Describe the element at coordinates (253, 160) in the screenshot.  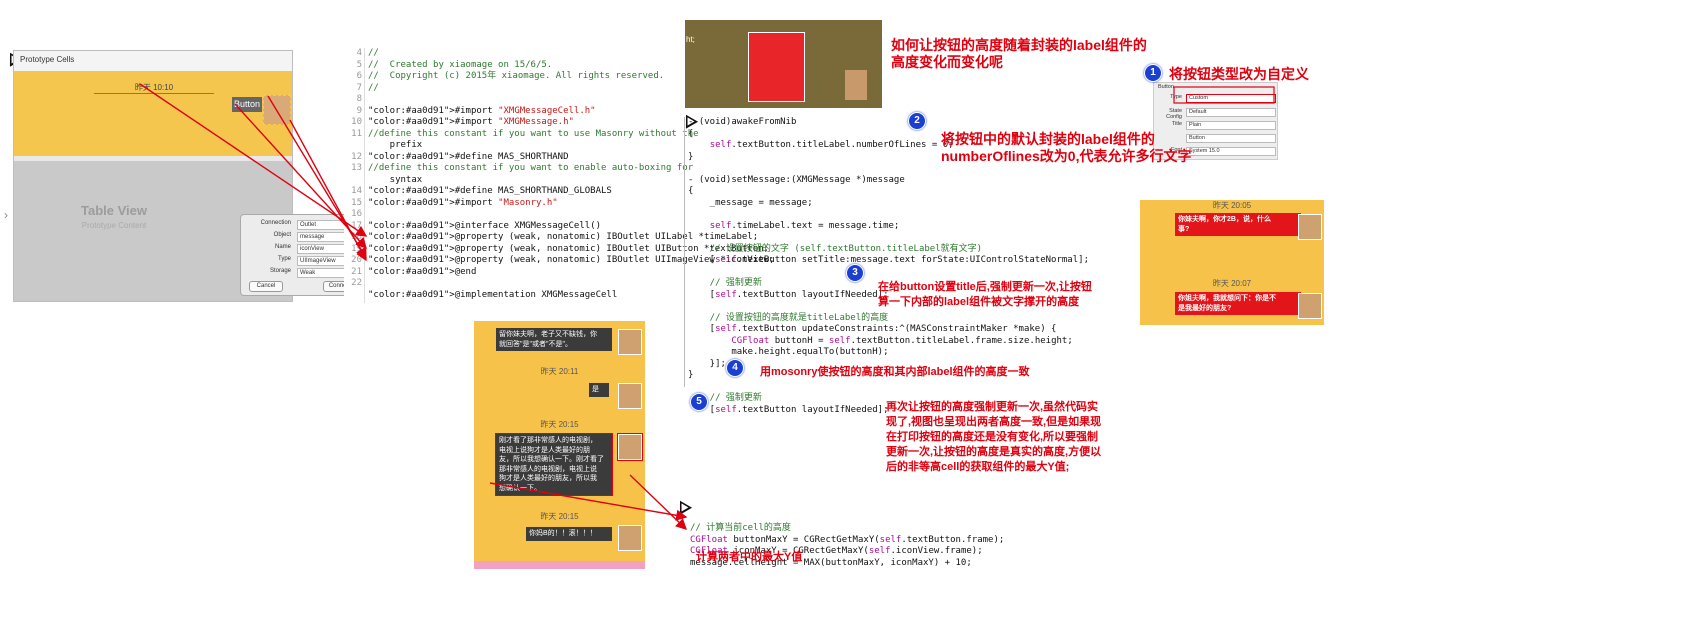
I see `arrow-timelabel` at that location.